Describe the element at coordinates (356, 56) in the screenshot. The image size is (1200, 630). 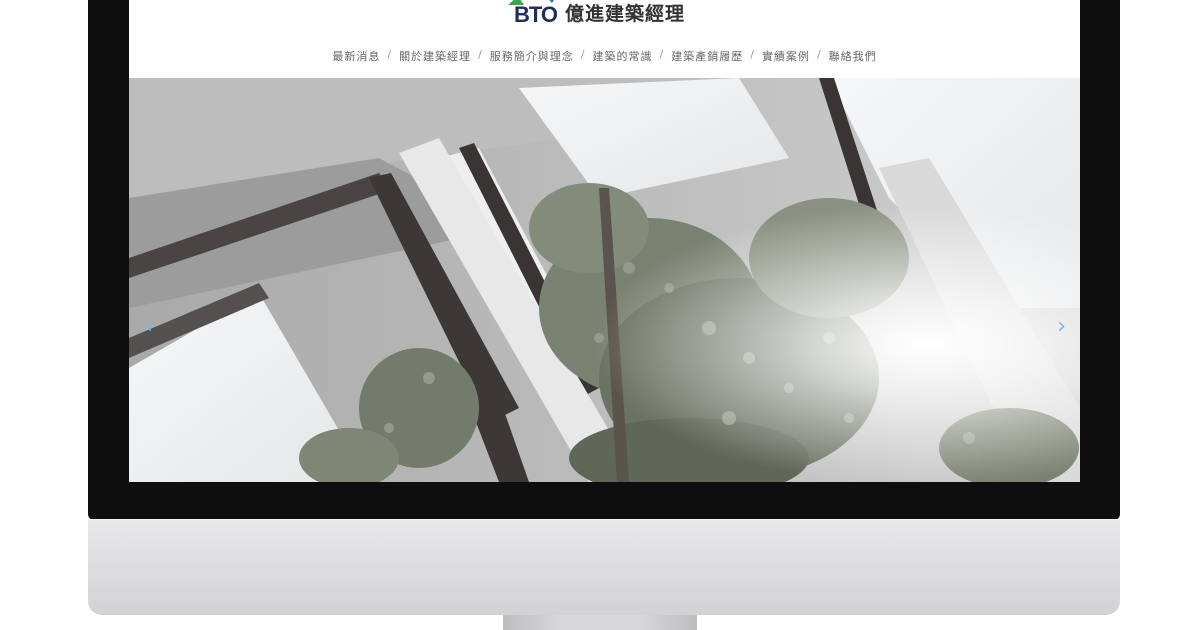
I see `nav-item-news: 最新消息` at that location.